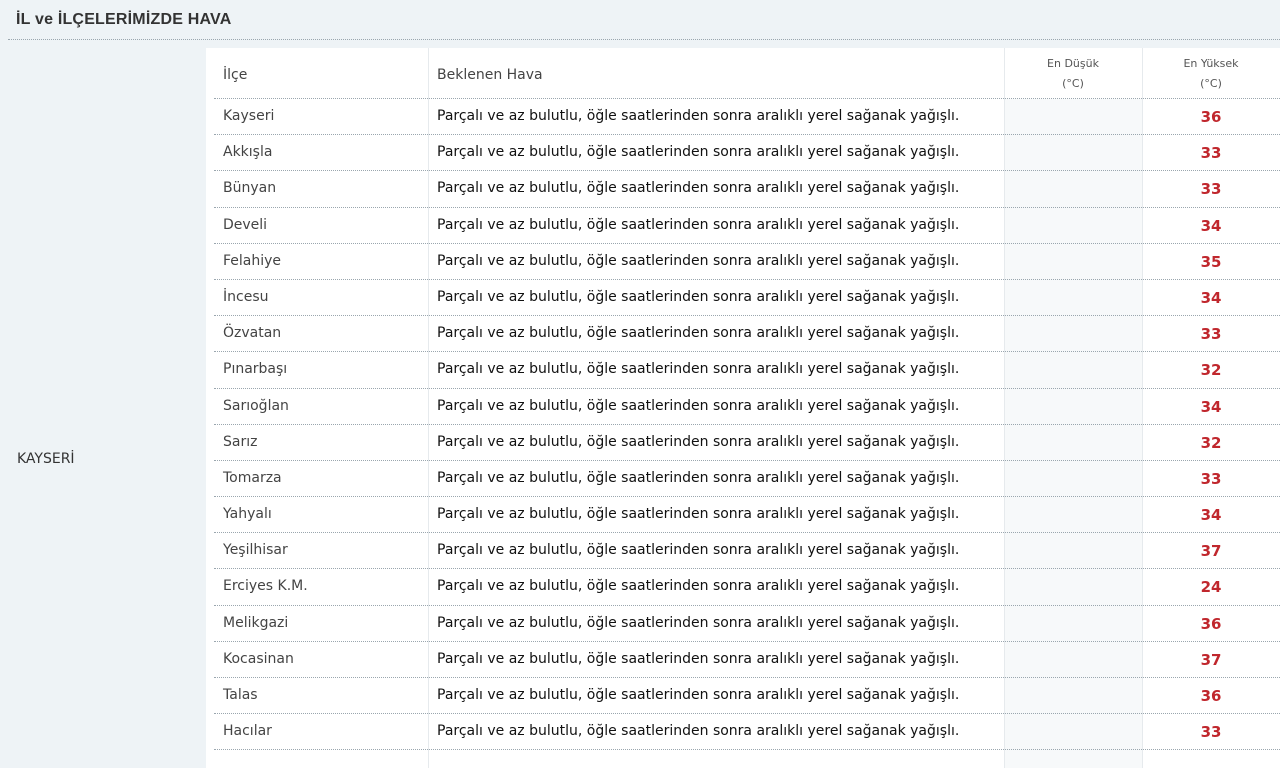 The image size is (1280, 768). Describe the element at coordinates (252, 477) in the screenshot. I see `district-name: Tomarza` at that location.